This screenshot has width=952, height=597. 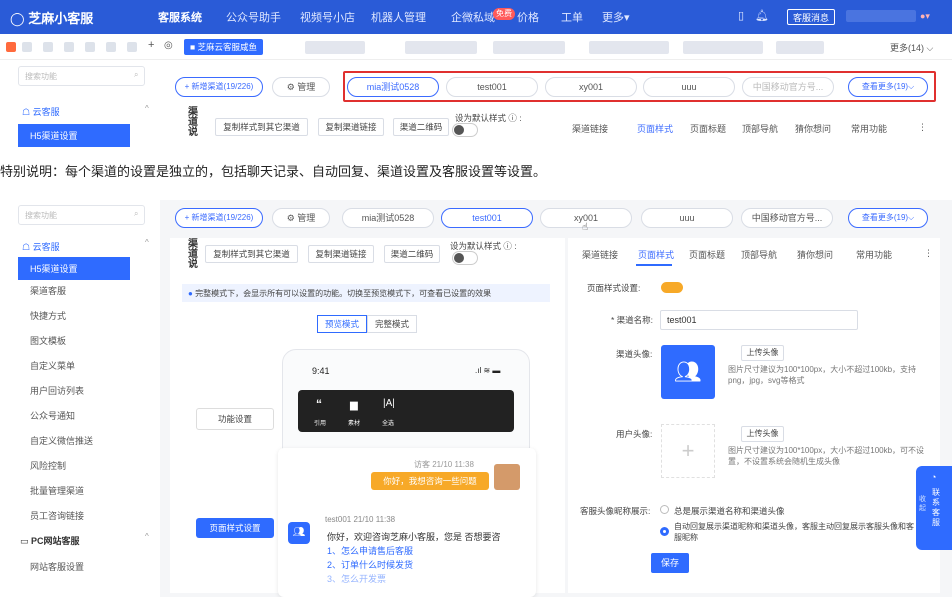 I want to click on user-icon, so click(x=90, y=47).